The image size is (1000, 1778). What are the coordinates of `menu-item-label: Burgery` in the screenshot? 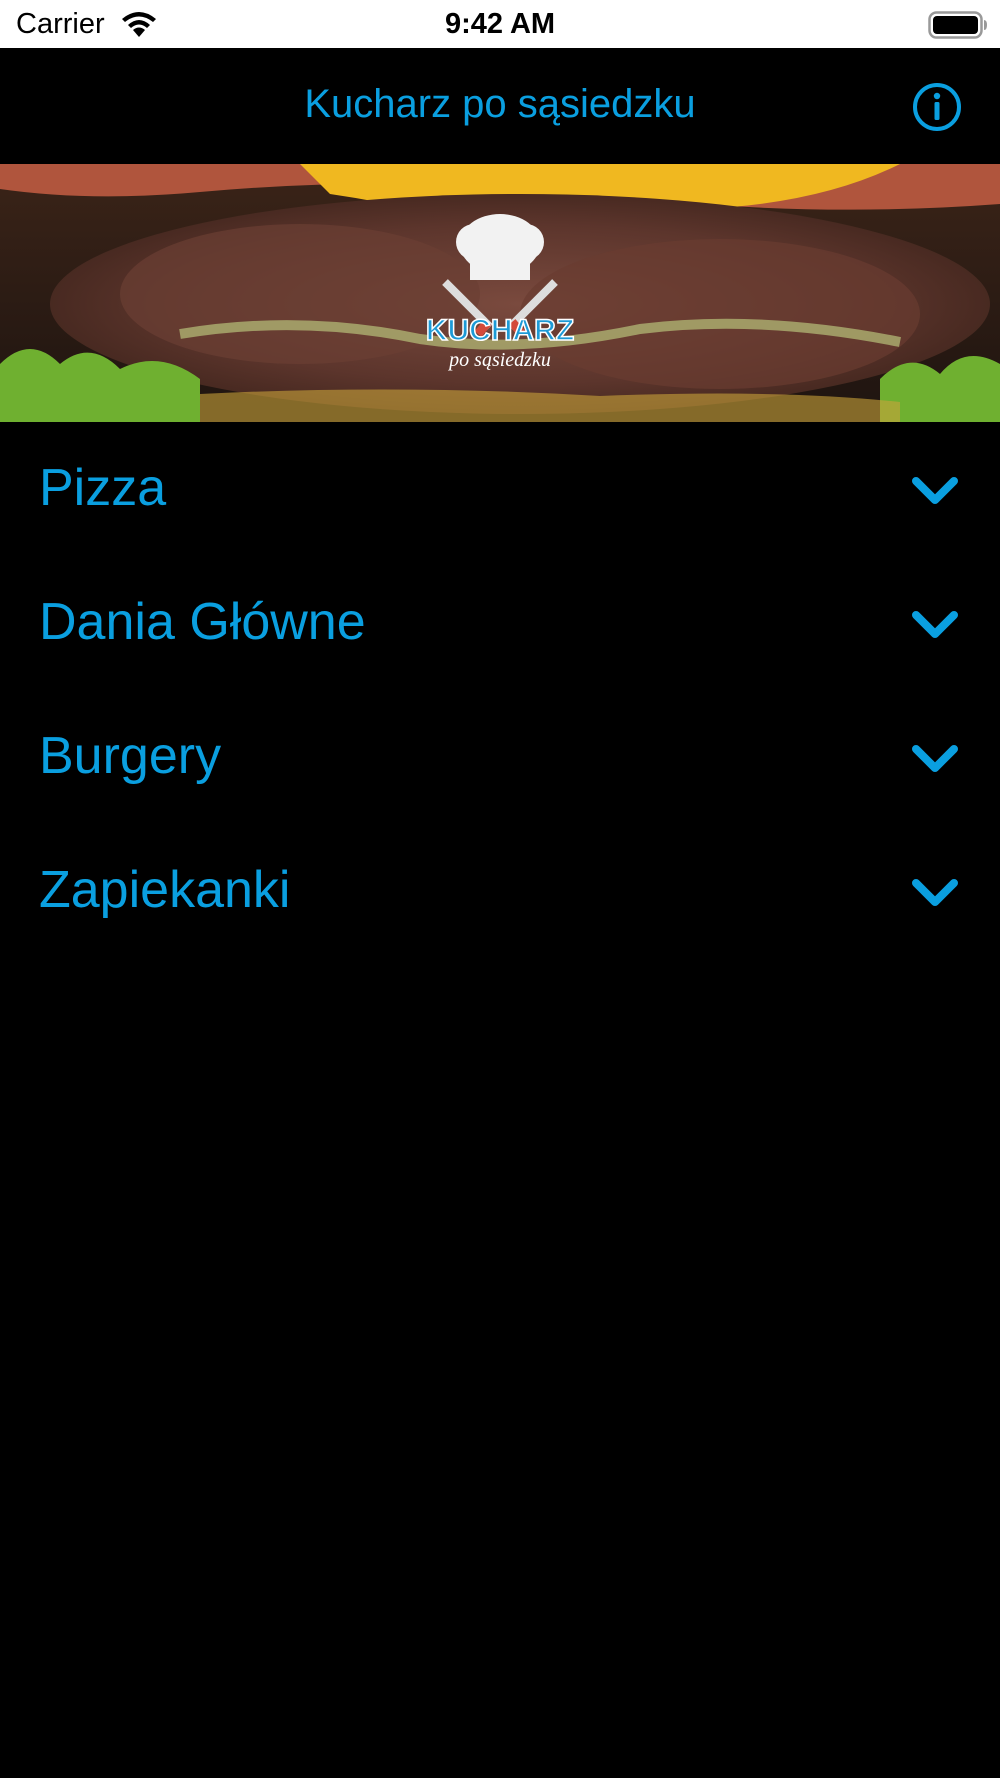 It's located at (130, 756).